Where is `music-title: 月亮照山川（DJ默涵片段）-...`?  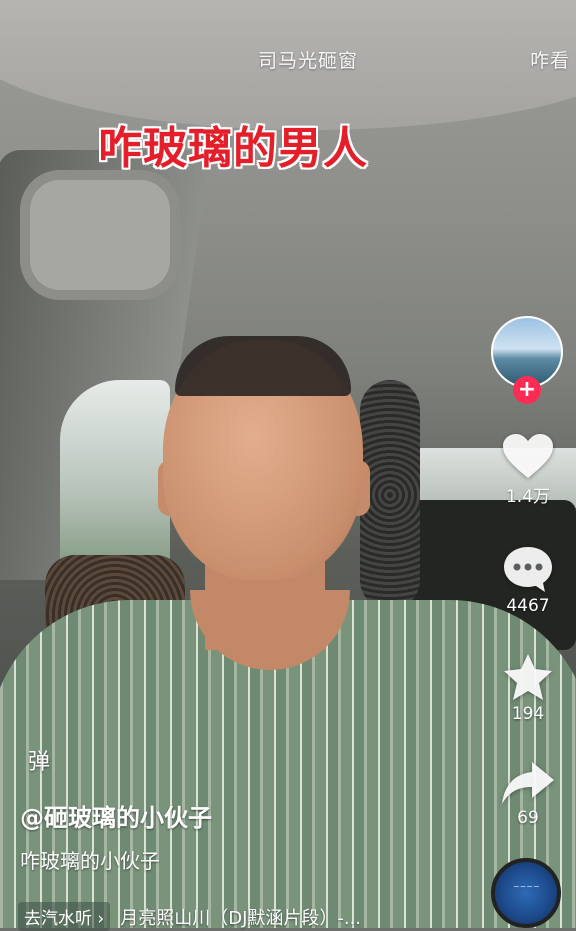 music-title: 月亮照山川（DJ默涵片段）-... is located at coordinates (240, 917).